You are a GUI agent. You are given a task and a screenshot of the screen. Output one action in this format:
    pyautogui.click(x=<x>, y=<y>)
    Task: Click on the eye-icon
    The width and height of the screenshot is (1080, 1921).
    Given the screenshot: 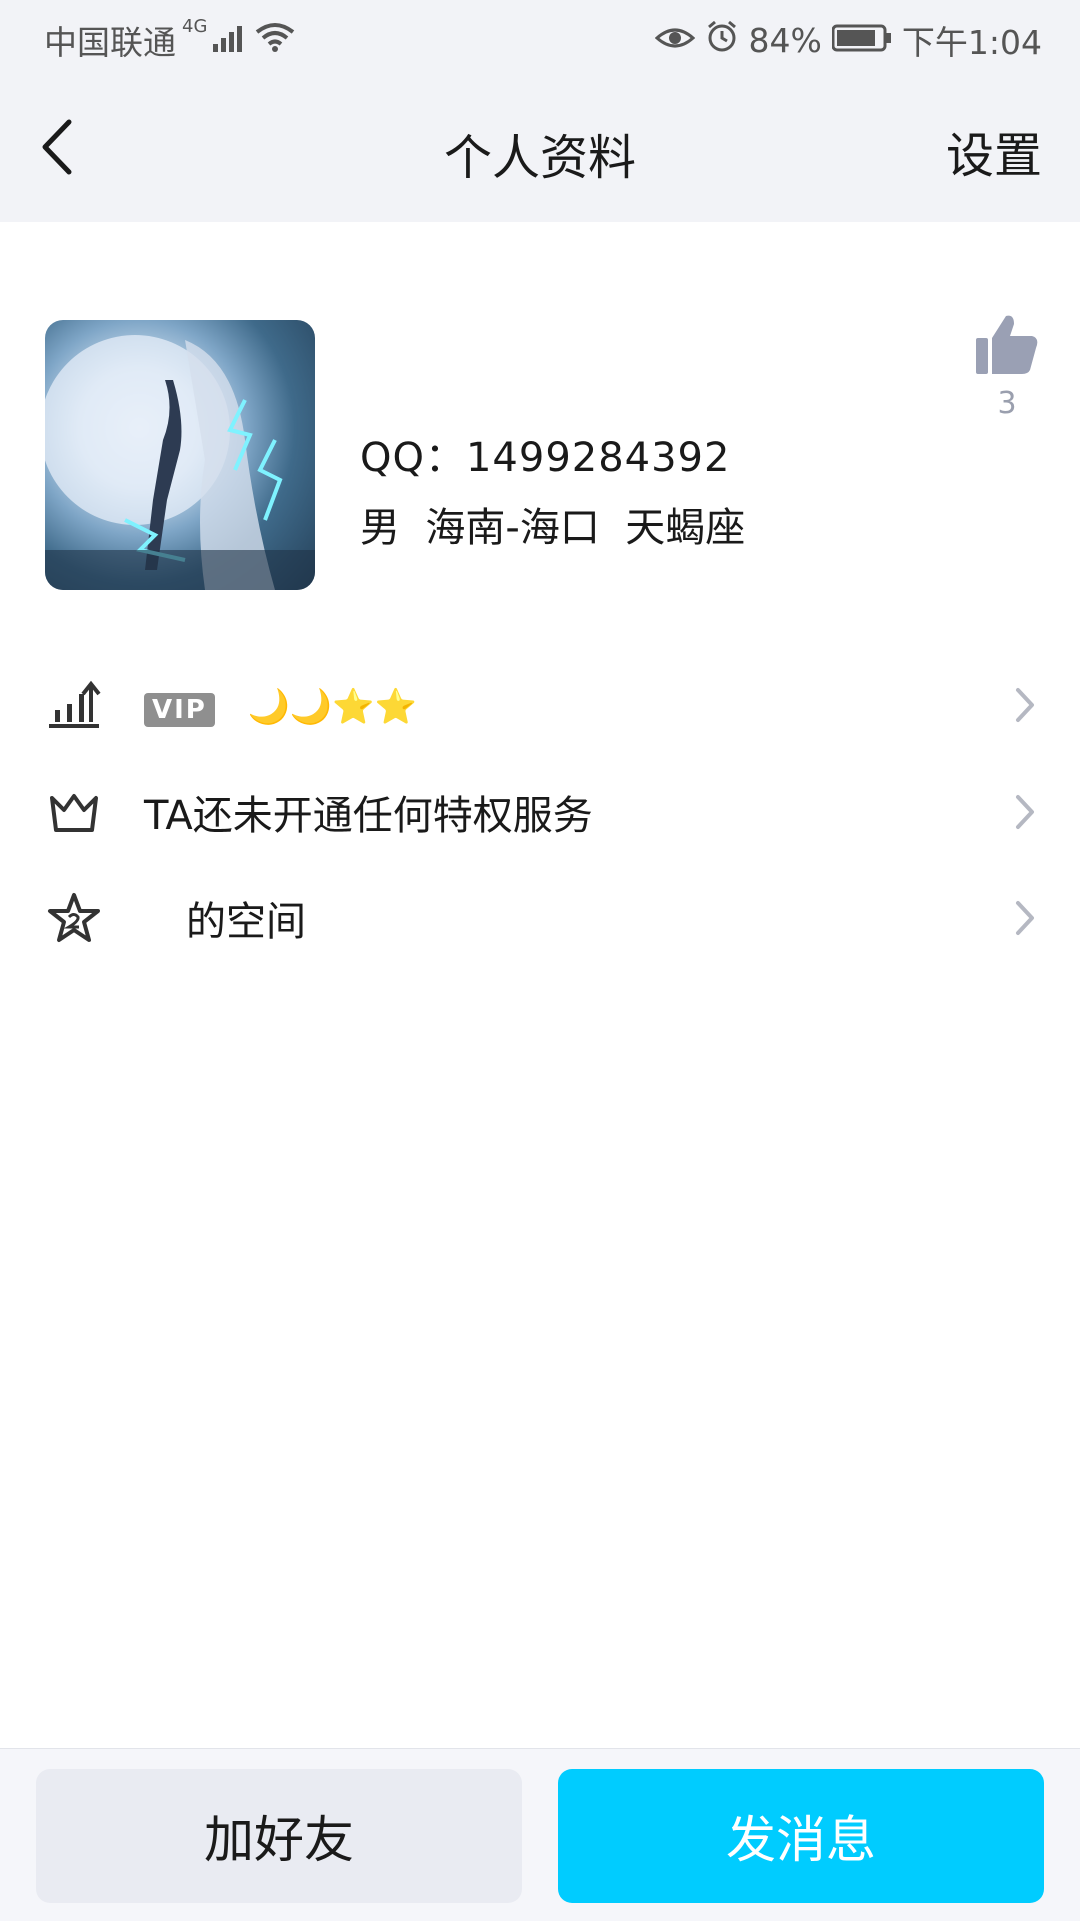 What is the action you would take?
    pyautogui.click(x=674, y=40)
    